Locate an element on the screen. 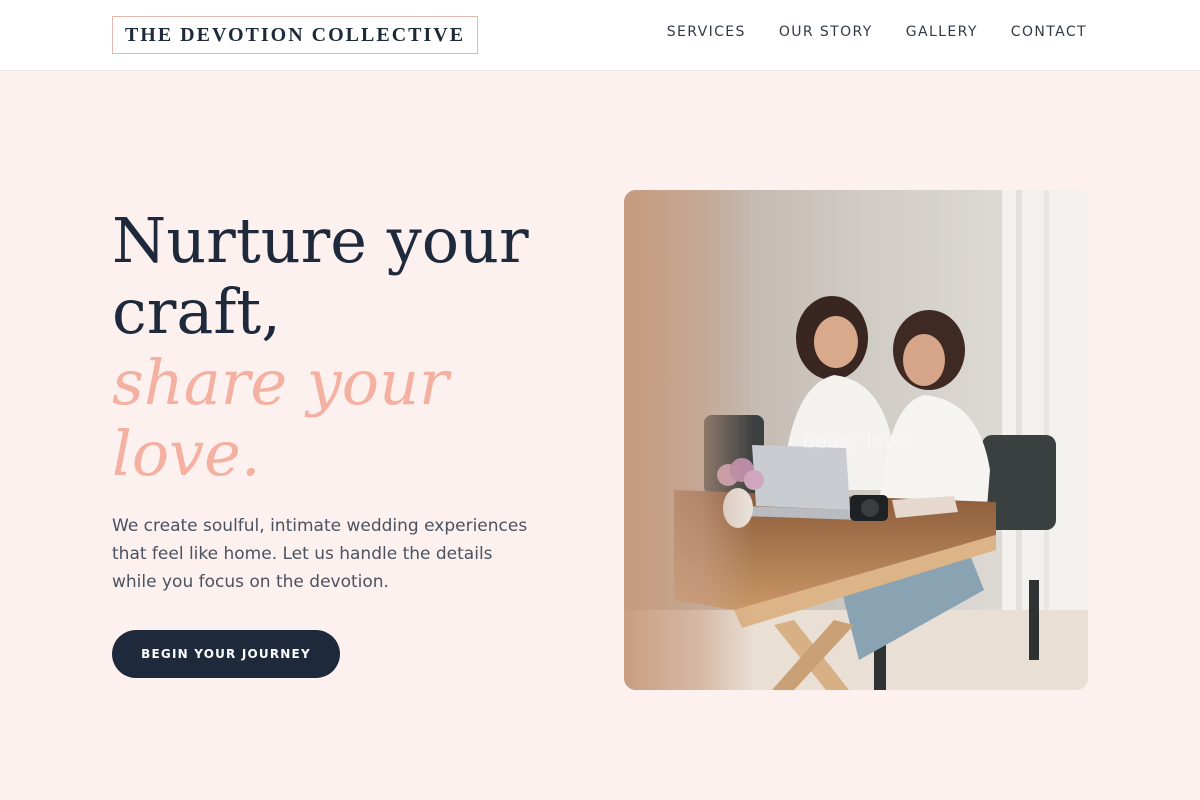  headline-line-1: Nurture your is located at coordinates (320, 240).